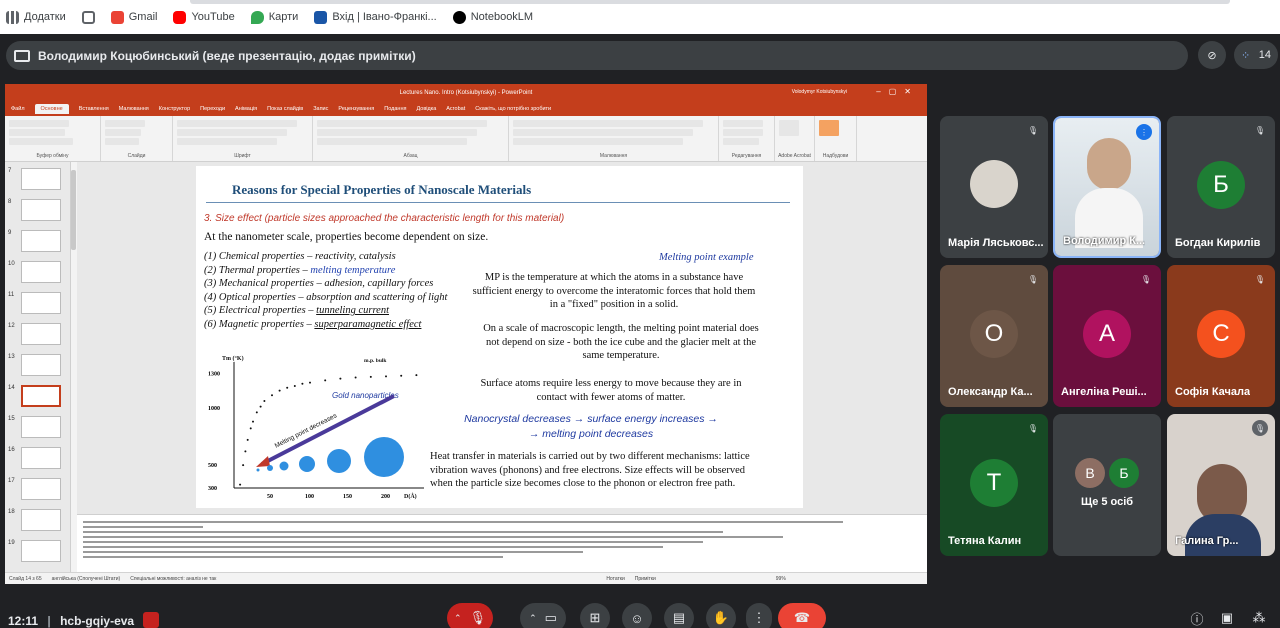  I want to click on chat-button: ▣, so click(1227, 615).